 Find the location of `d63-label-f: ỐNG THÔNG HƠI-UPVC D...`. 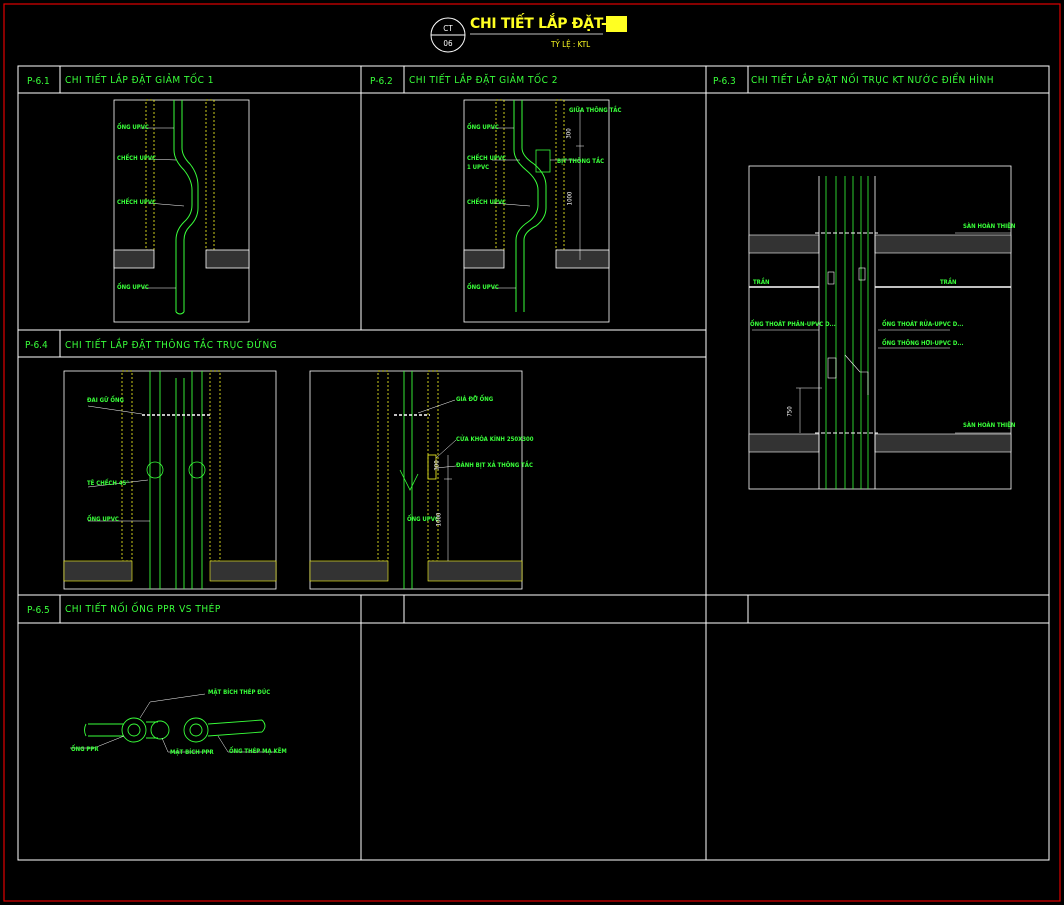

d63-label-f: ỐNG THÔNG HƠI-UPVC D... is located at coordinates (923, 343).